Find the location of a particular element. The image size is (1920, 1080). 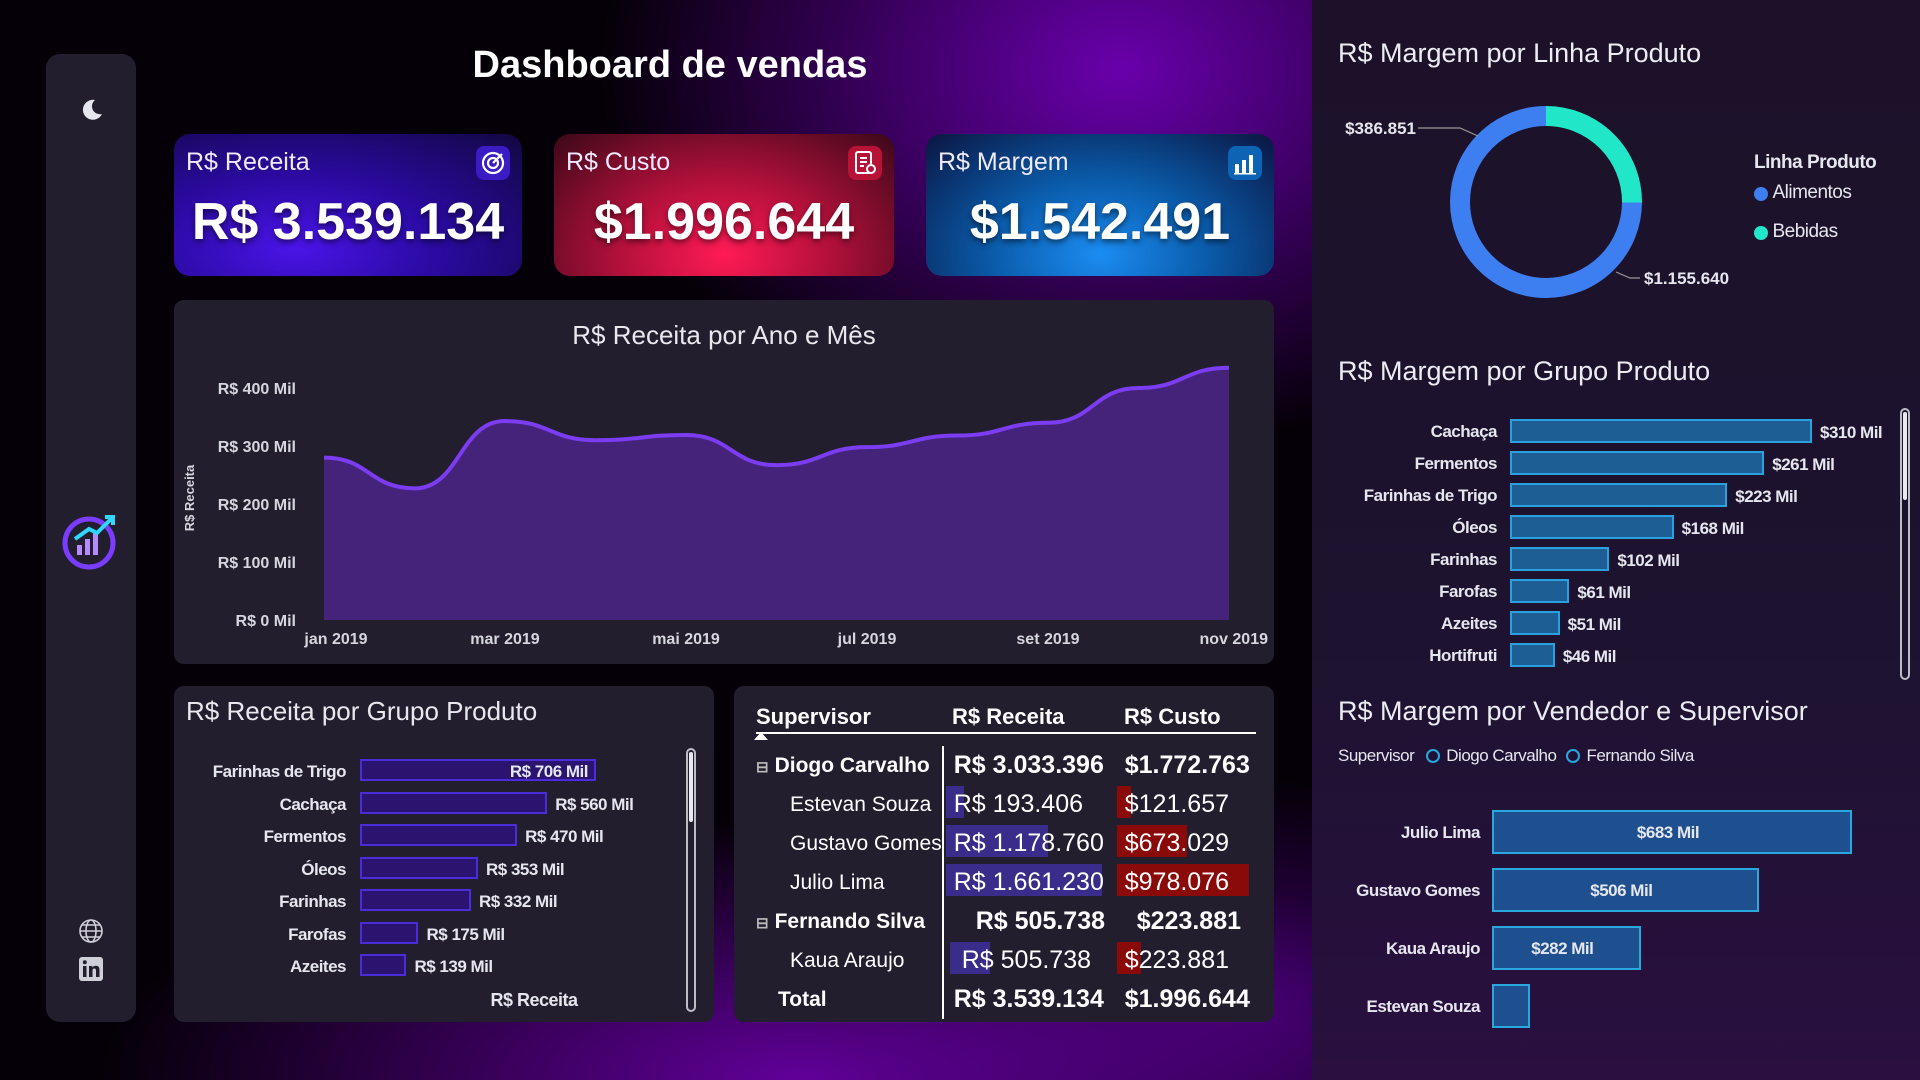

data-label: R$ 470 Mil is located at coordinates (564, 836).